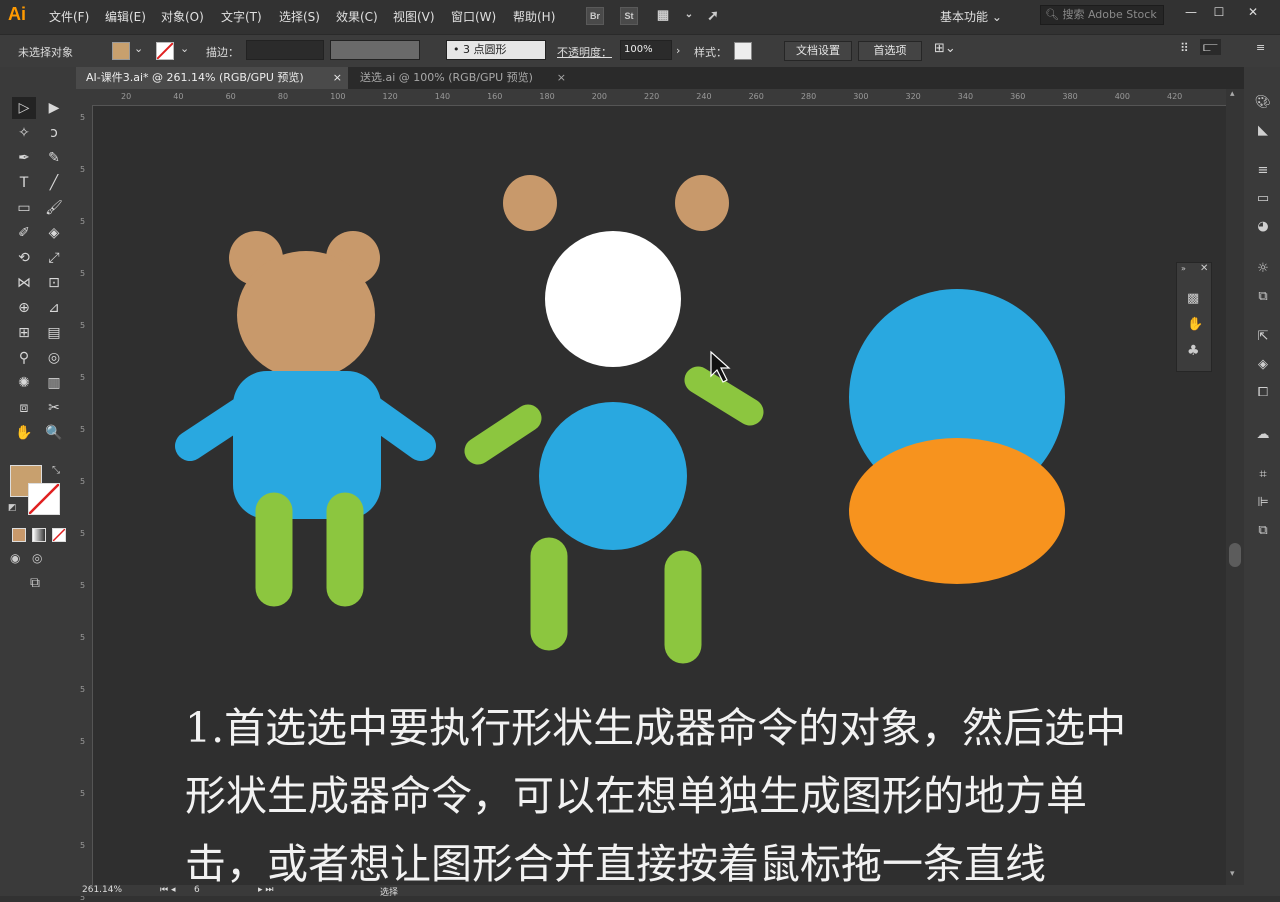  I want to click on mesh-tool: ⊞, so click(24, 333).